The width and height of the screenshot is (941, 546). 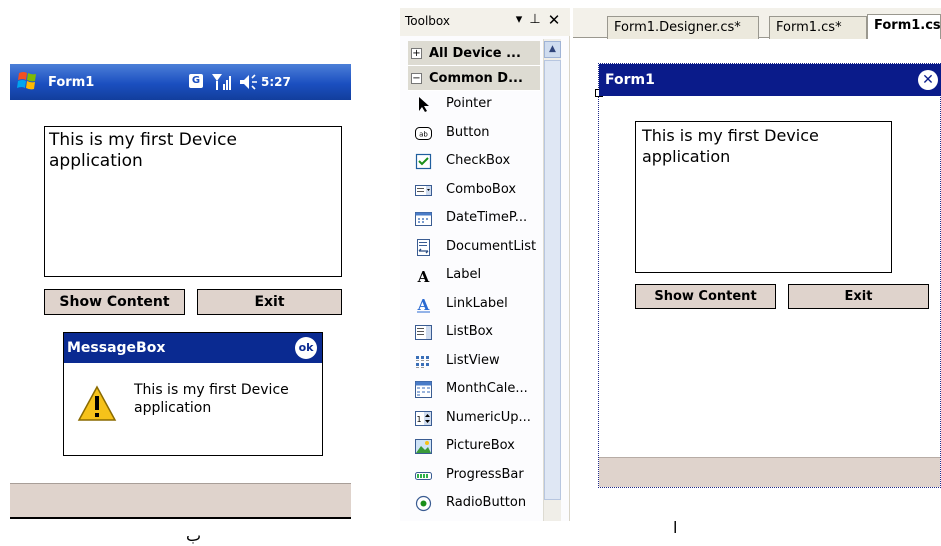 I want to click on messagebox-text: This is my first Device application, so click(x=211, y=399).